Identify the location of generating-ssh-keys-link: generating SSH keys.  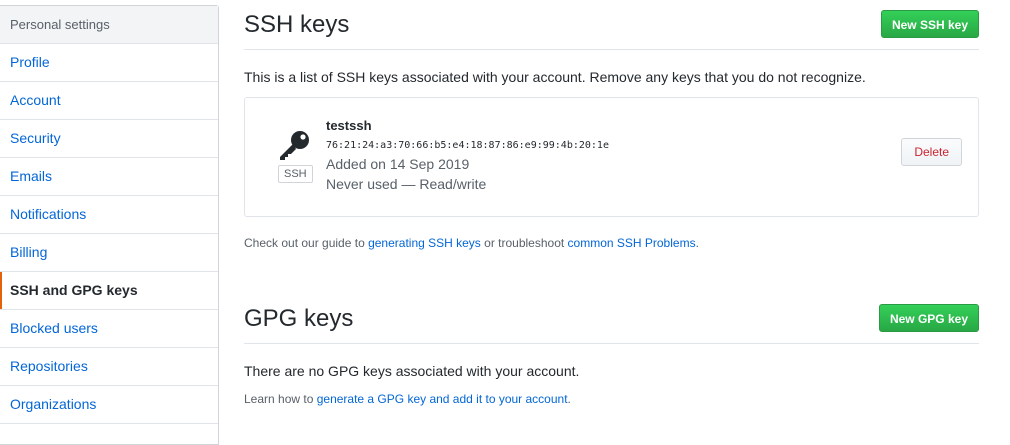
(424, 243).